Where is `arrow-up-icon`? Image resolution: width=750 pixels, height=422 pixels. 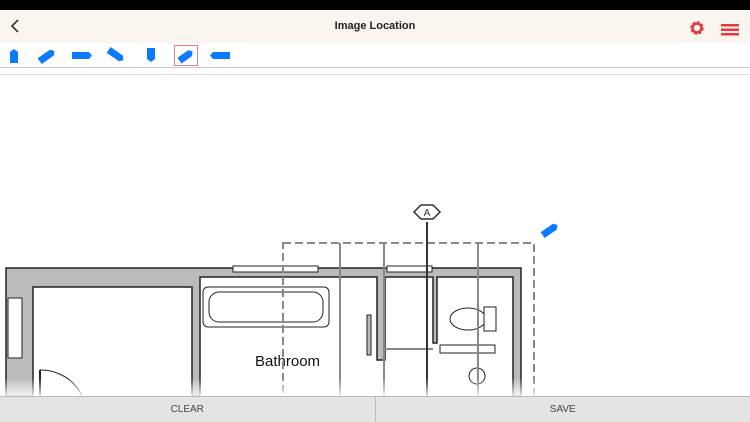
arrow-up-icon is located at coordinates (14, 56).